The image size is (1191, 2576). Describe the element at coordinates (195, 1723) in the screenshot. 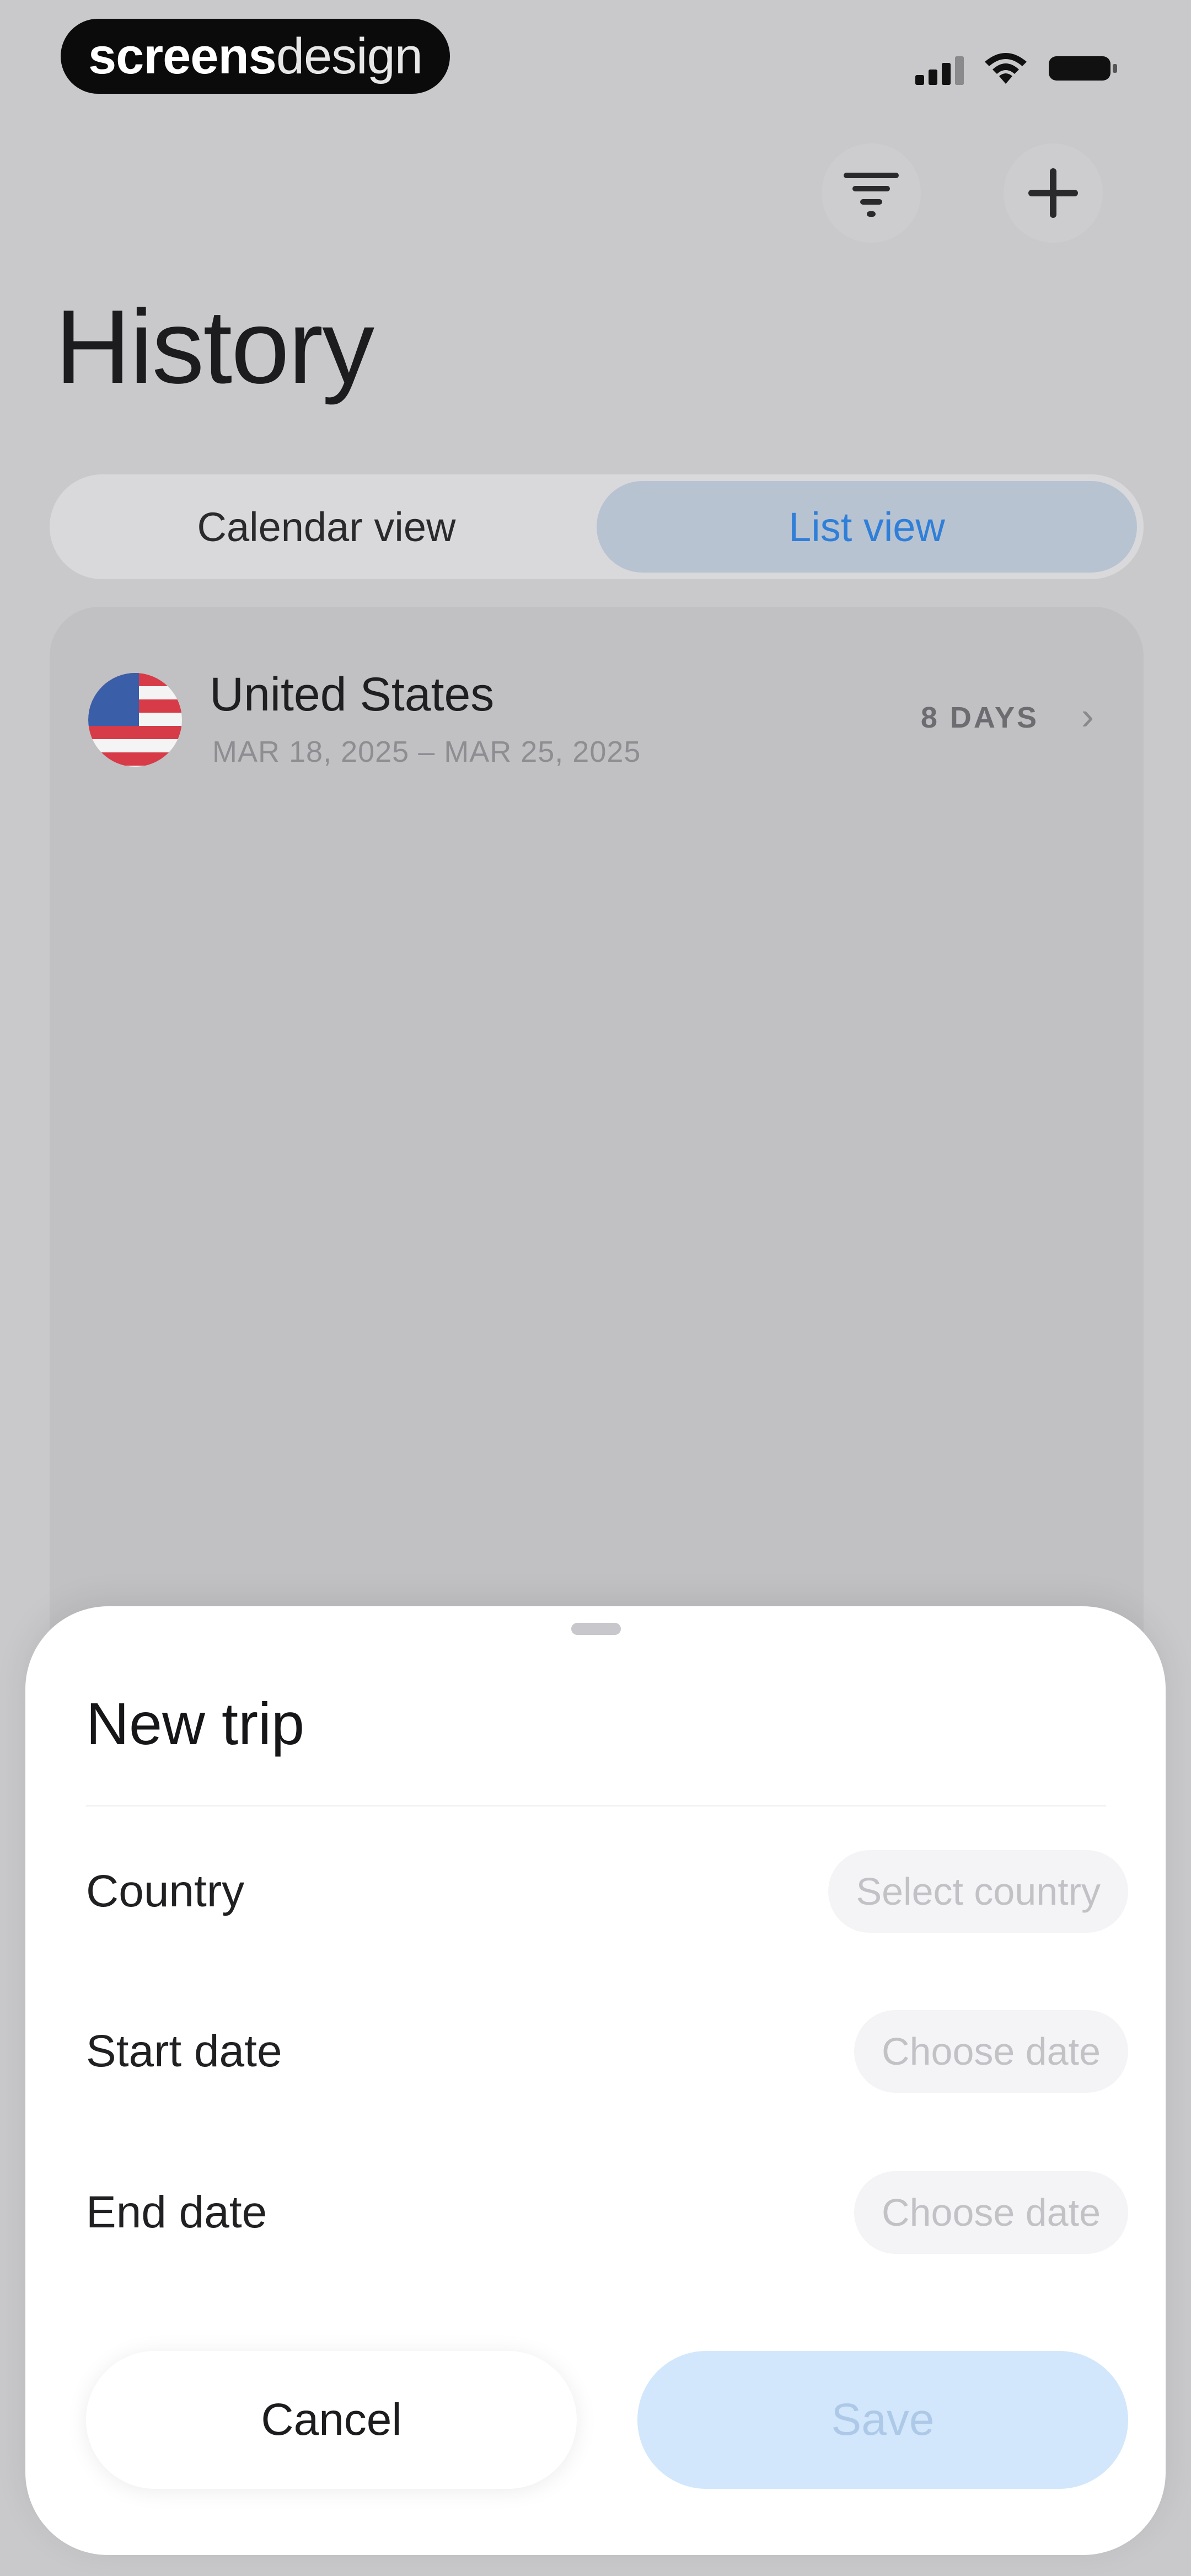

I see `sheet-title: New trip` at that location.